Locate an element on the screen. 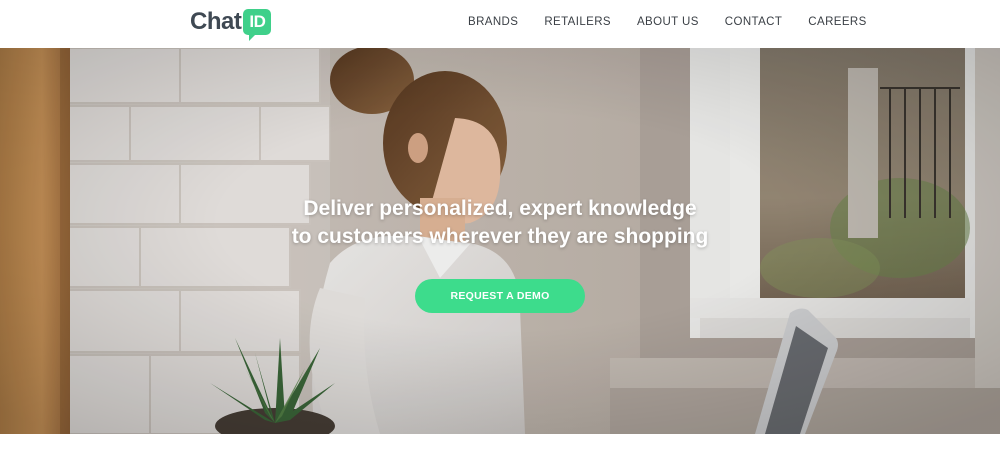 The height and width of the screenshot is (454, 1000). logo-badge-text: ID is located at coordinates (257, 21).